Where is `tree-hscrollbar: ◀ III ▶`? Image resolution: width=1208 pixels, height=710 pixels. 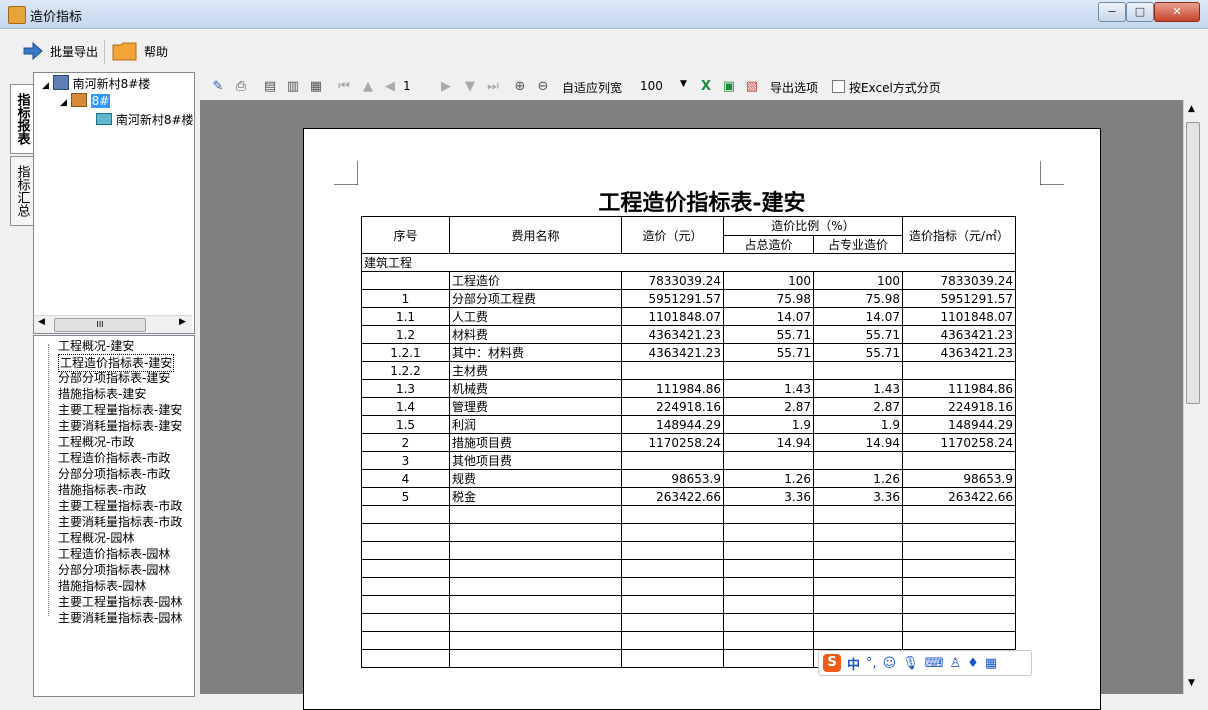
tree-hscrollbar: ◀ III ▶ is located at coordinates (113, 324).